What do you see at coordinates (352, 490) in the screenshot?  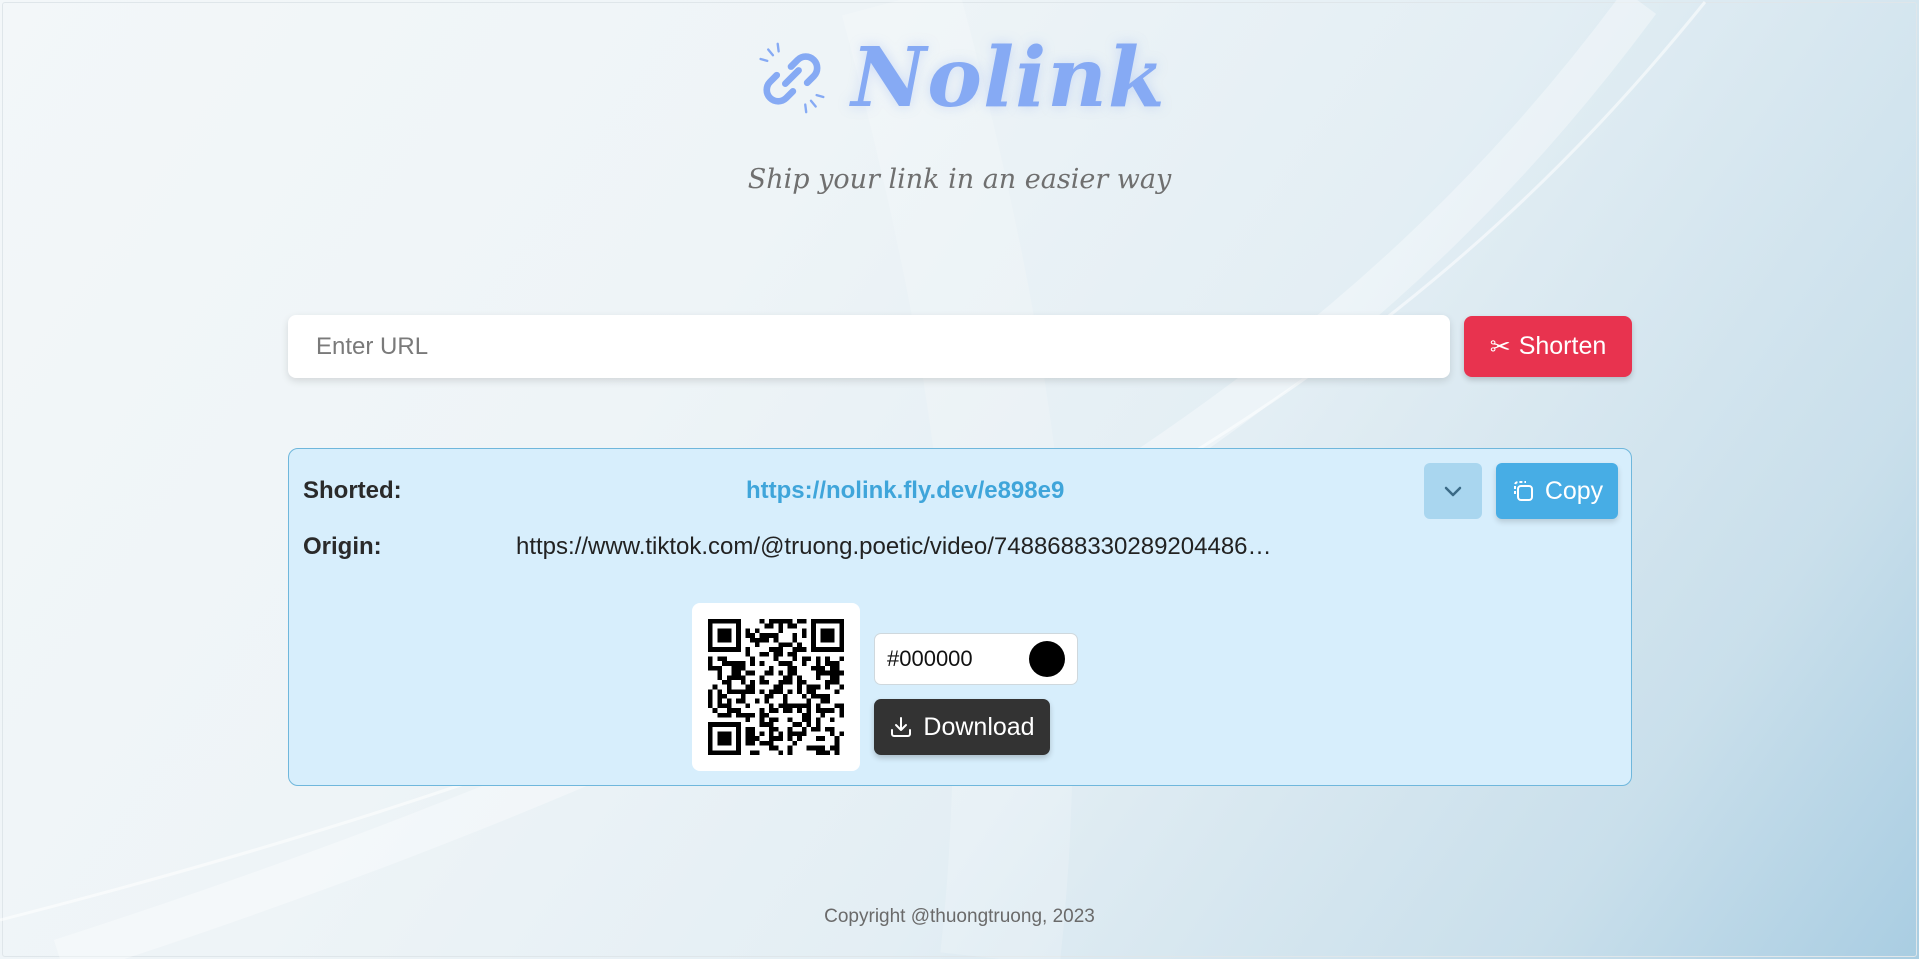 I see `shorted-label: Shorted:` at bounding box center [352, 490].